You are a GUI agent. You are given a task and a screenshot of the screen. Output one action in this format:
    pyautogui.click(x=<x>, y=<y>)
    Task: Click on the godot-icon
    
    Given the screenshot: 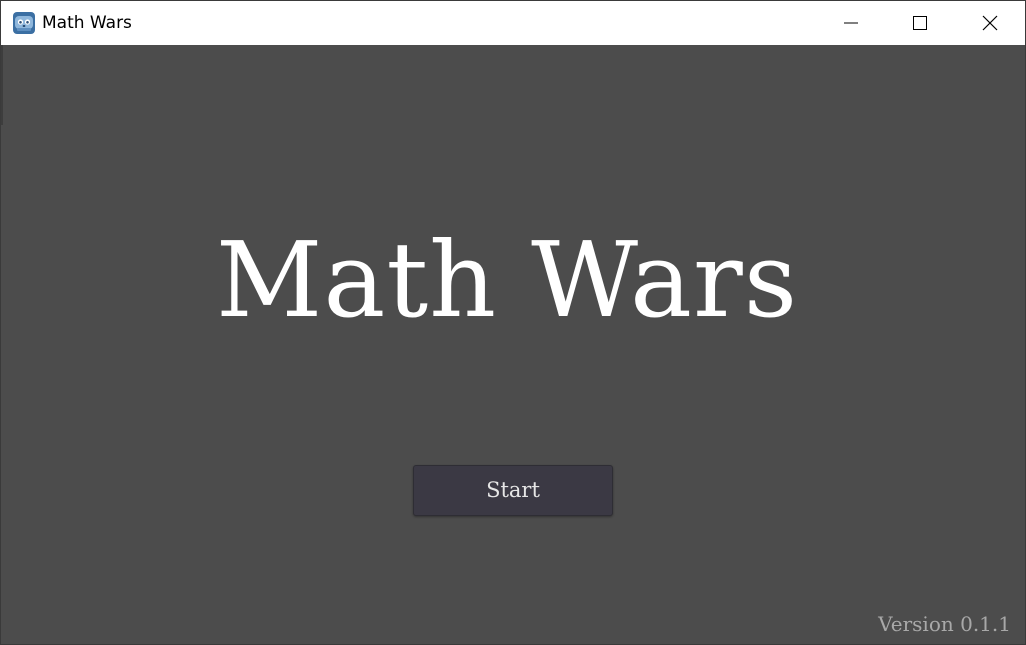 What is the action you would take?
    pyautogui.click(x=24, y=23)
    